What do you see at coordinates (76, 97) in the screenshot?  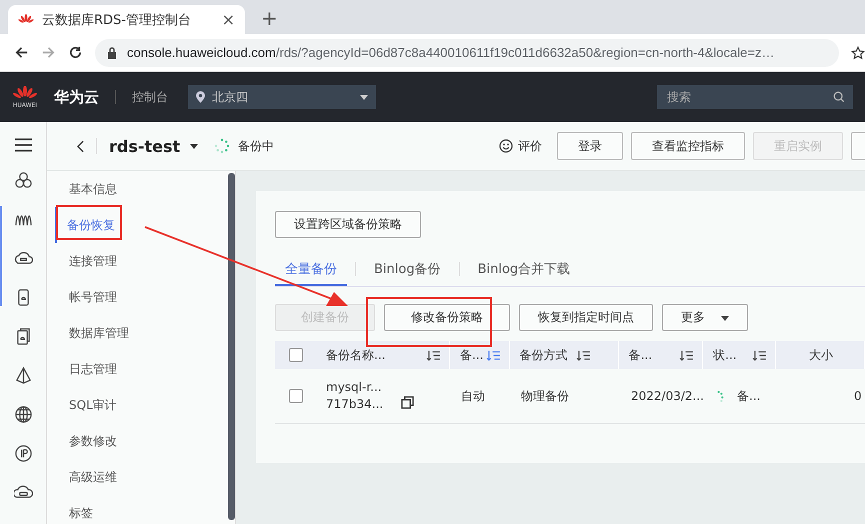 I see `brand-name: 华为云` at bounding box center [76, 97].